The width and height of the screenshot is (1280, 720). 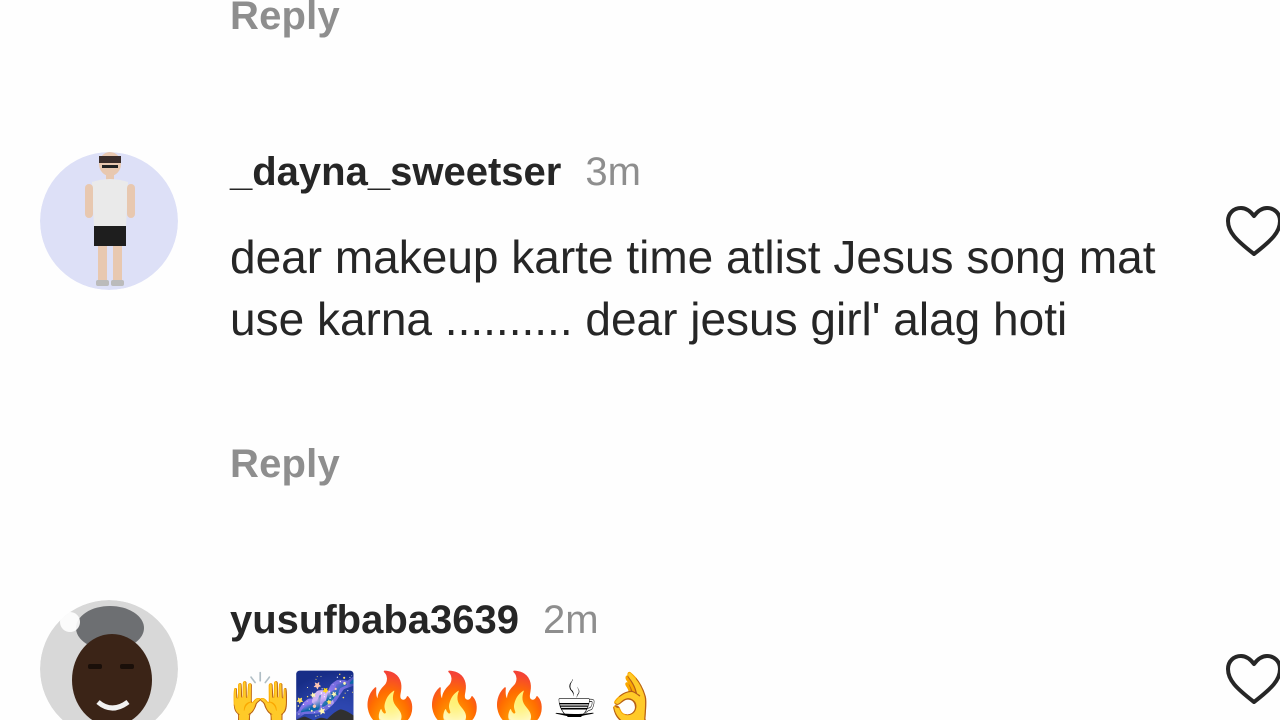 What do you see at coordinates (613, 172) in the screenshot?
I see `timestamp: 3m` at bounding box center [613, 172].